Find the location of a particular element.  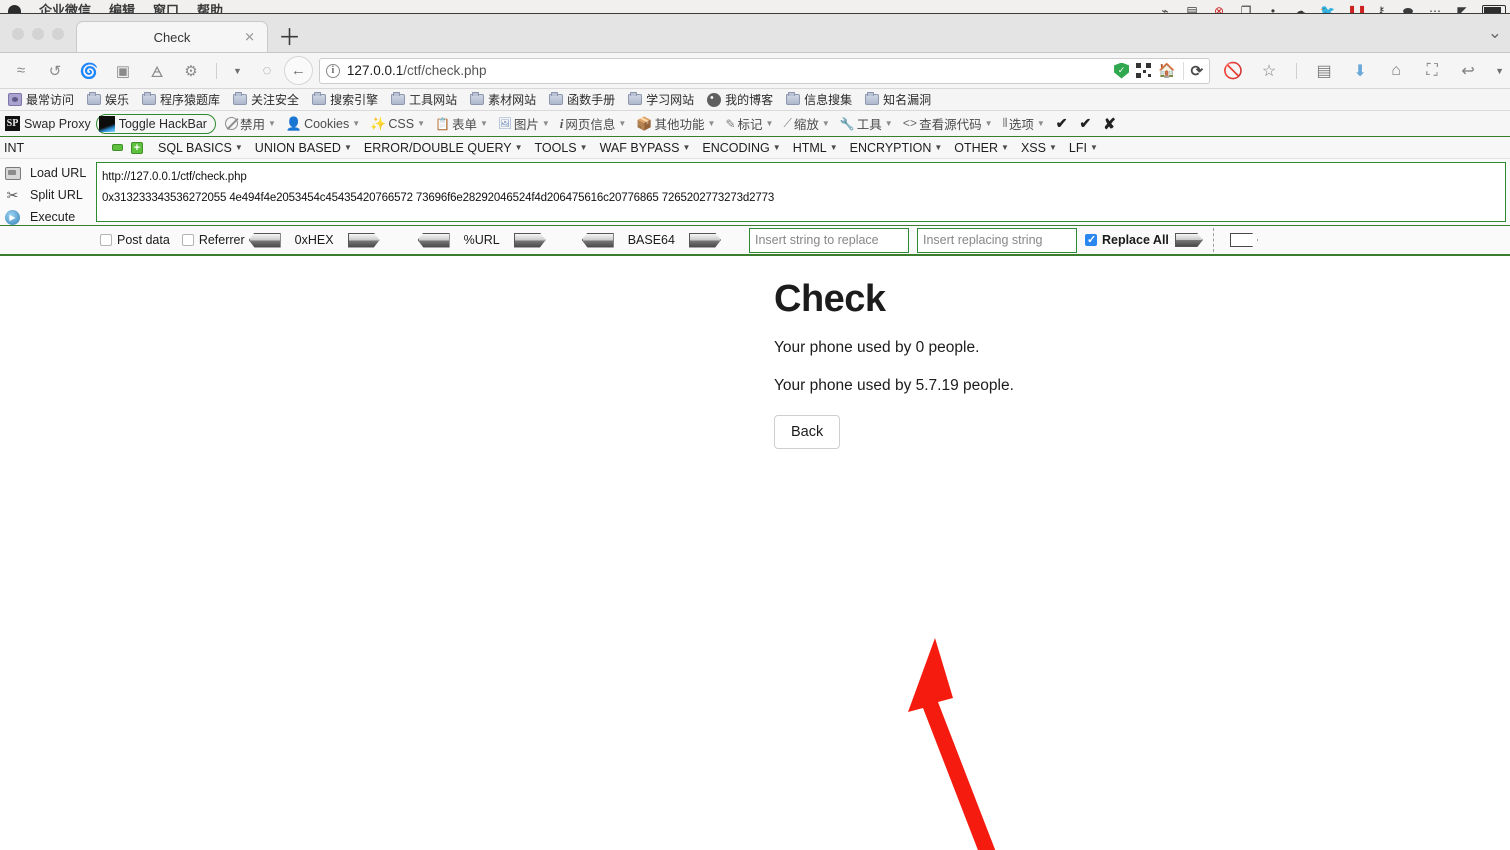

hackbar-menu-lfi: LFI ▼ is located at coordinates (1083, 148).